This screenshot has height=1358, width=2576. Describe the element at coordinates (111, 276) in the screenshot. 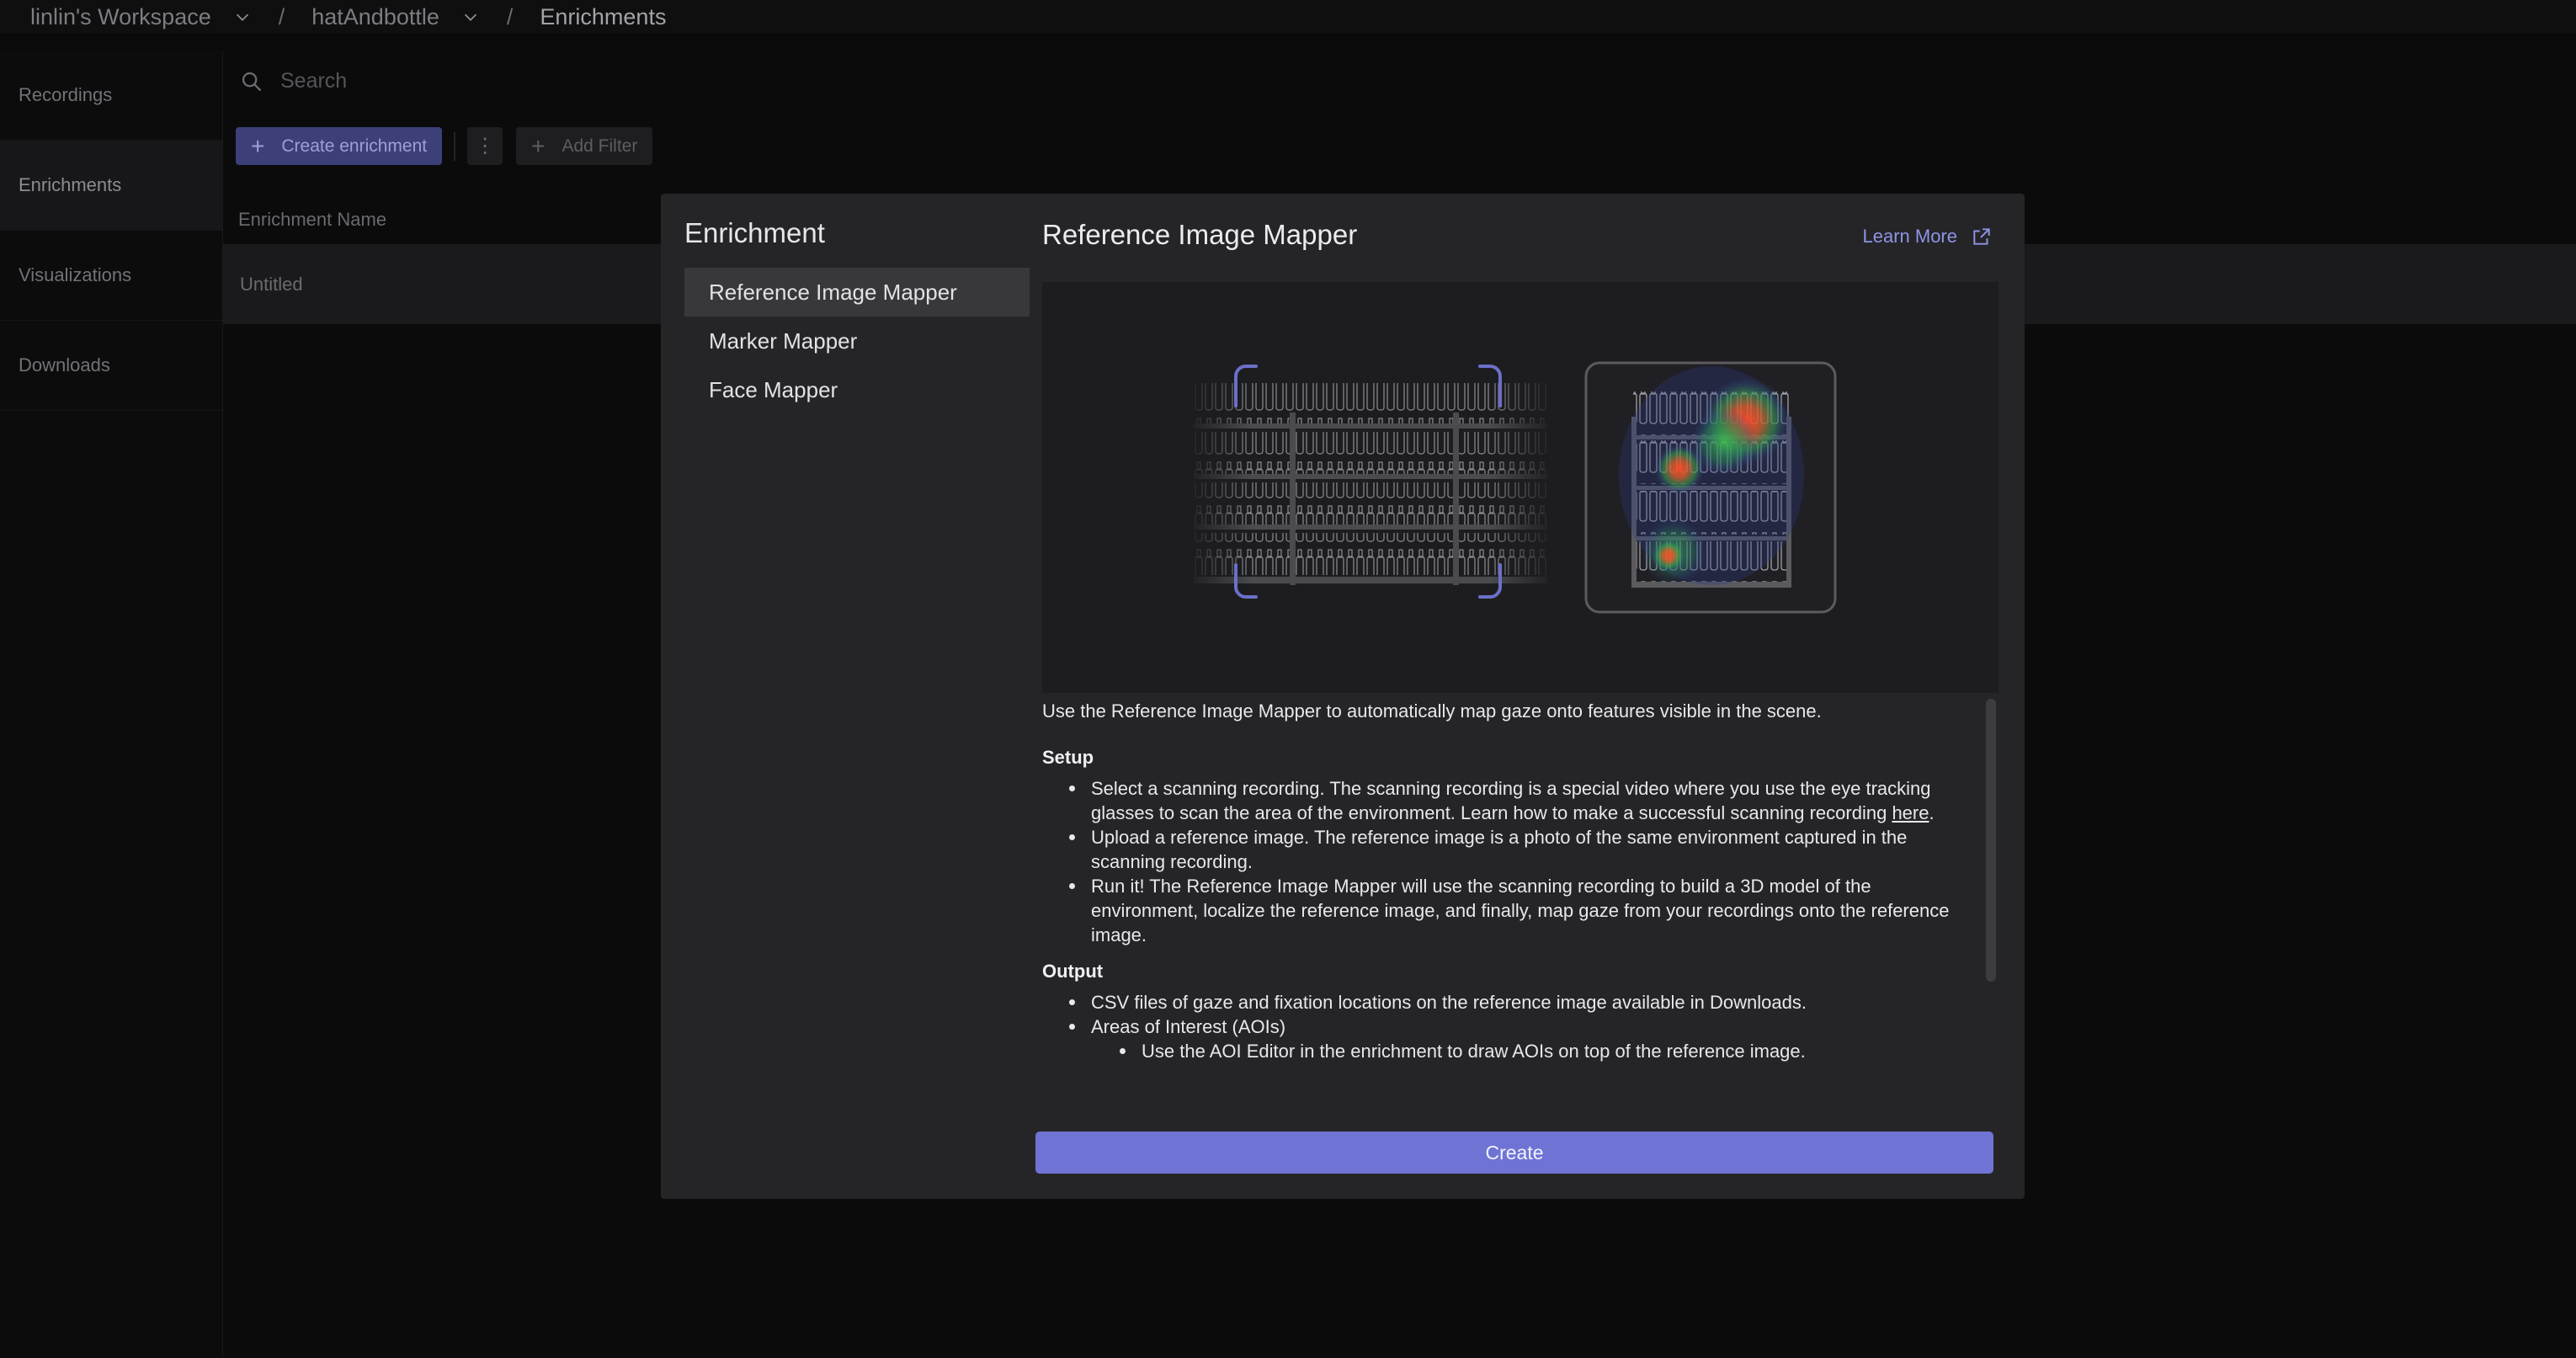

I see `sidebar-item-visualizations: Visualizations` at that location.